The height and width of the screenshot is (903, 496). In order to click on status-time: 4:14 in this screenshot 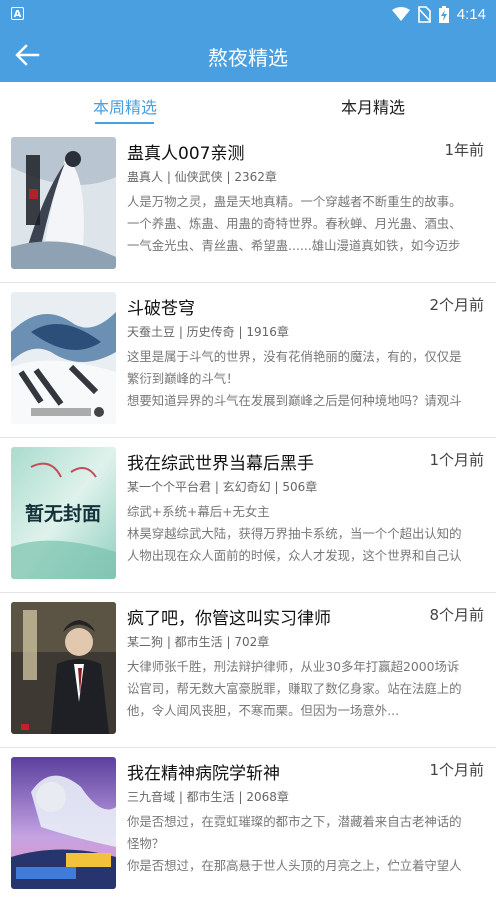, I will do `click(471, 14)`.